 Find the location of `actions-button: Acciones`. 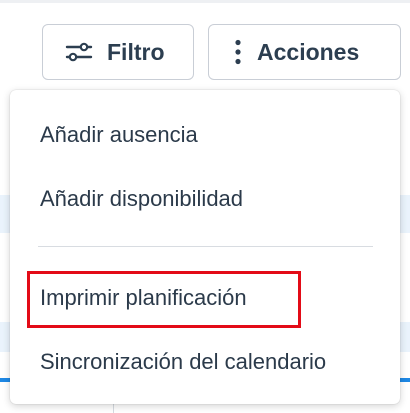

actions-button: Acciones is located at coordinates (304, 52).